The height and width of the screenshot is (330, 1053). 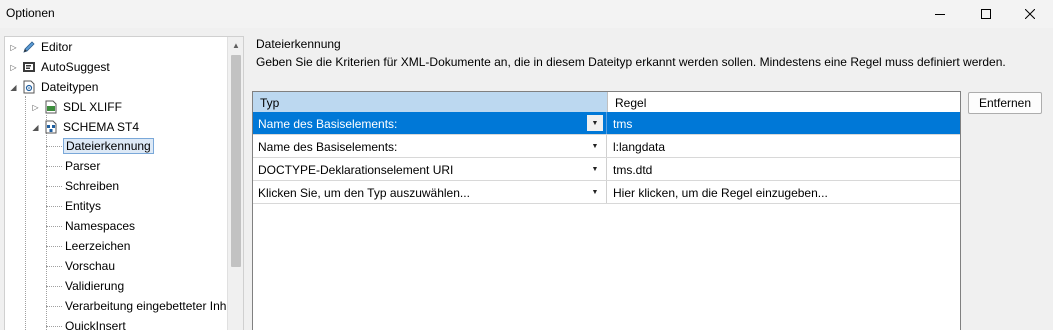 I want to click on close-icon, so click(x=1030, y=14).